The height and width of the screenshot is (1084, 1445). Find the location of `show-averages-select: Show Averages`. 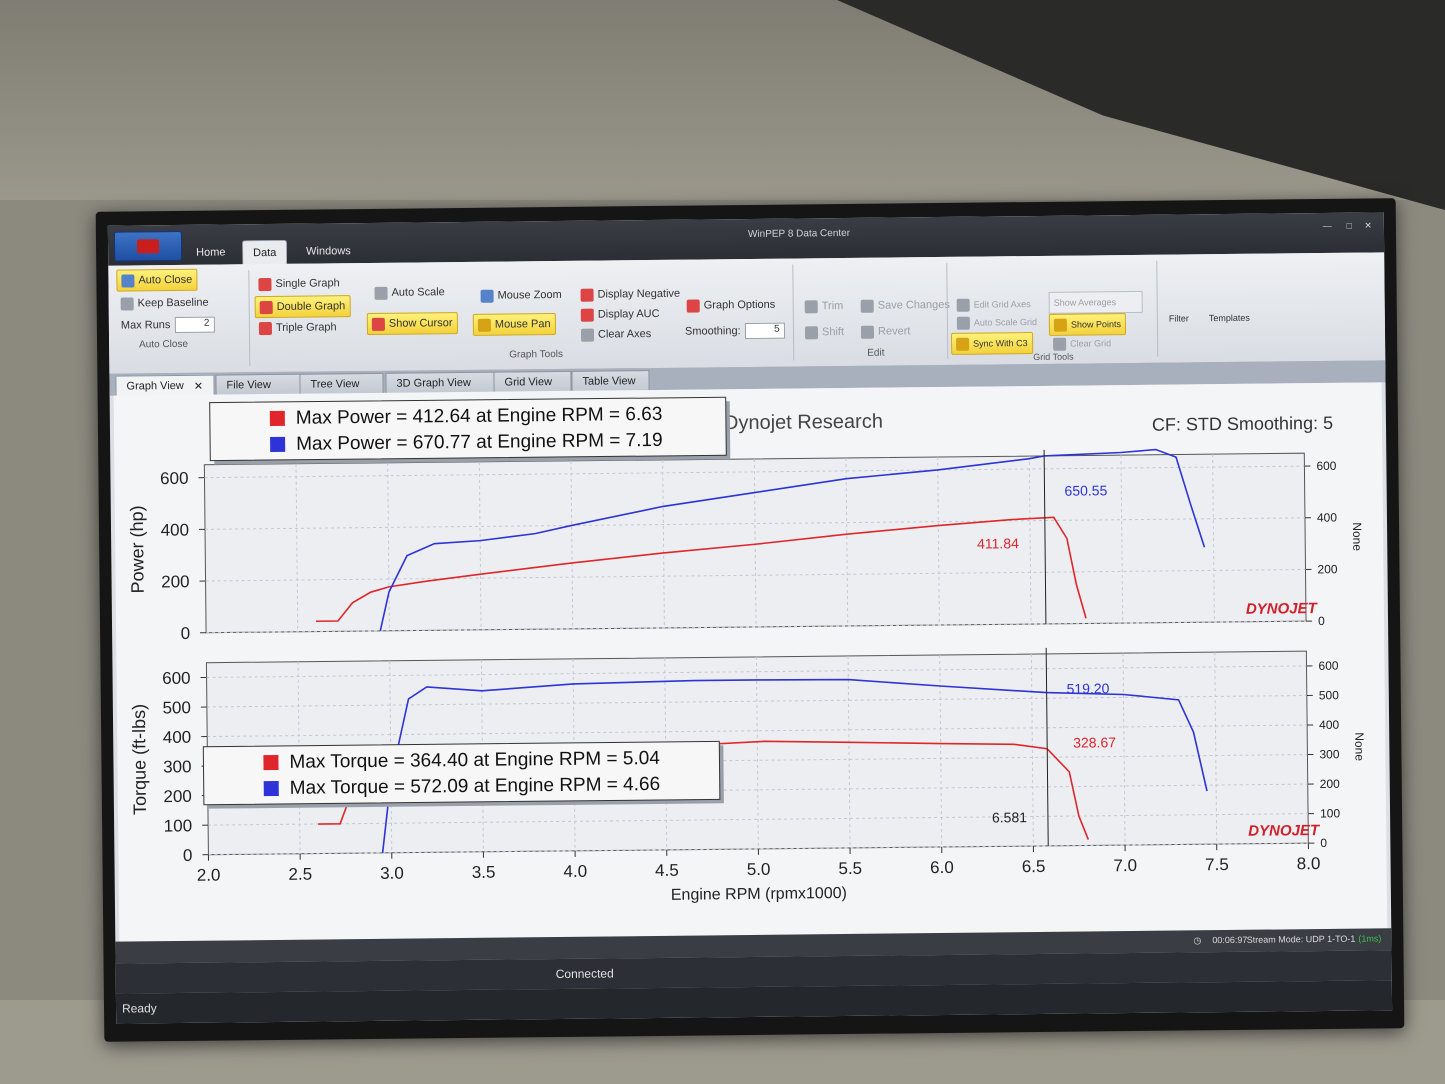

show-averages-select: Show Averages is located at coordinates (1095, 302).